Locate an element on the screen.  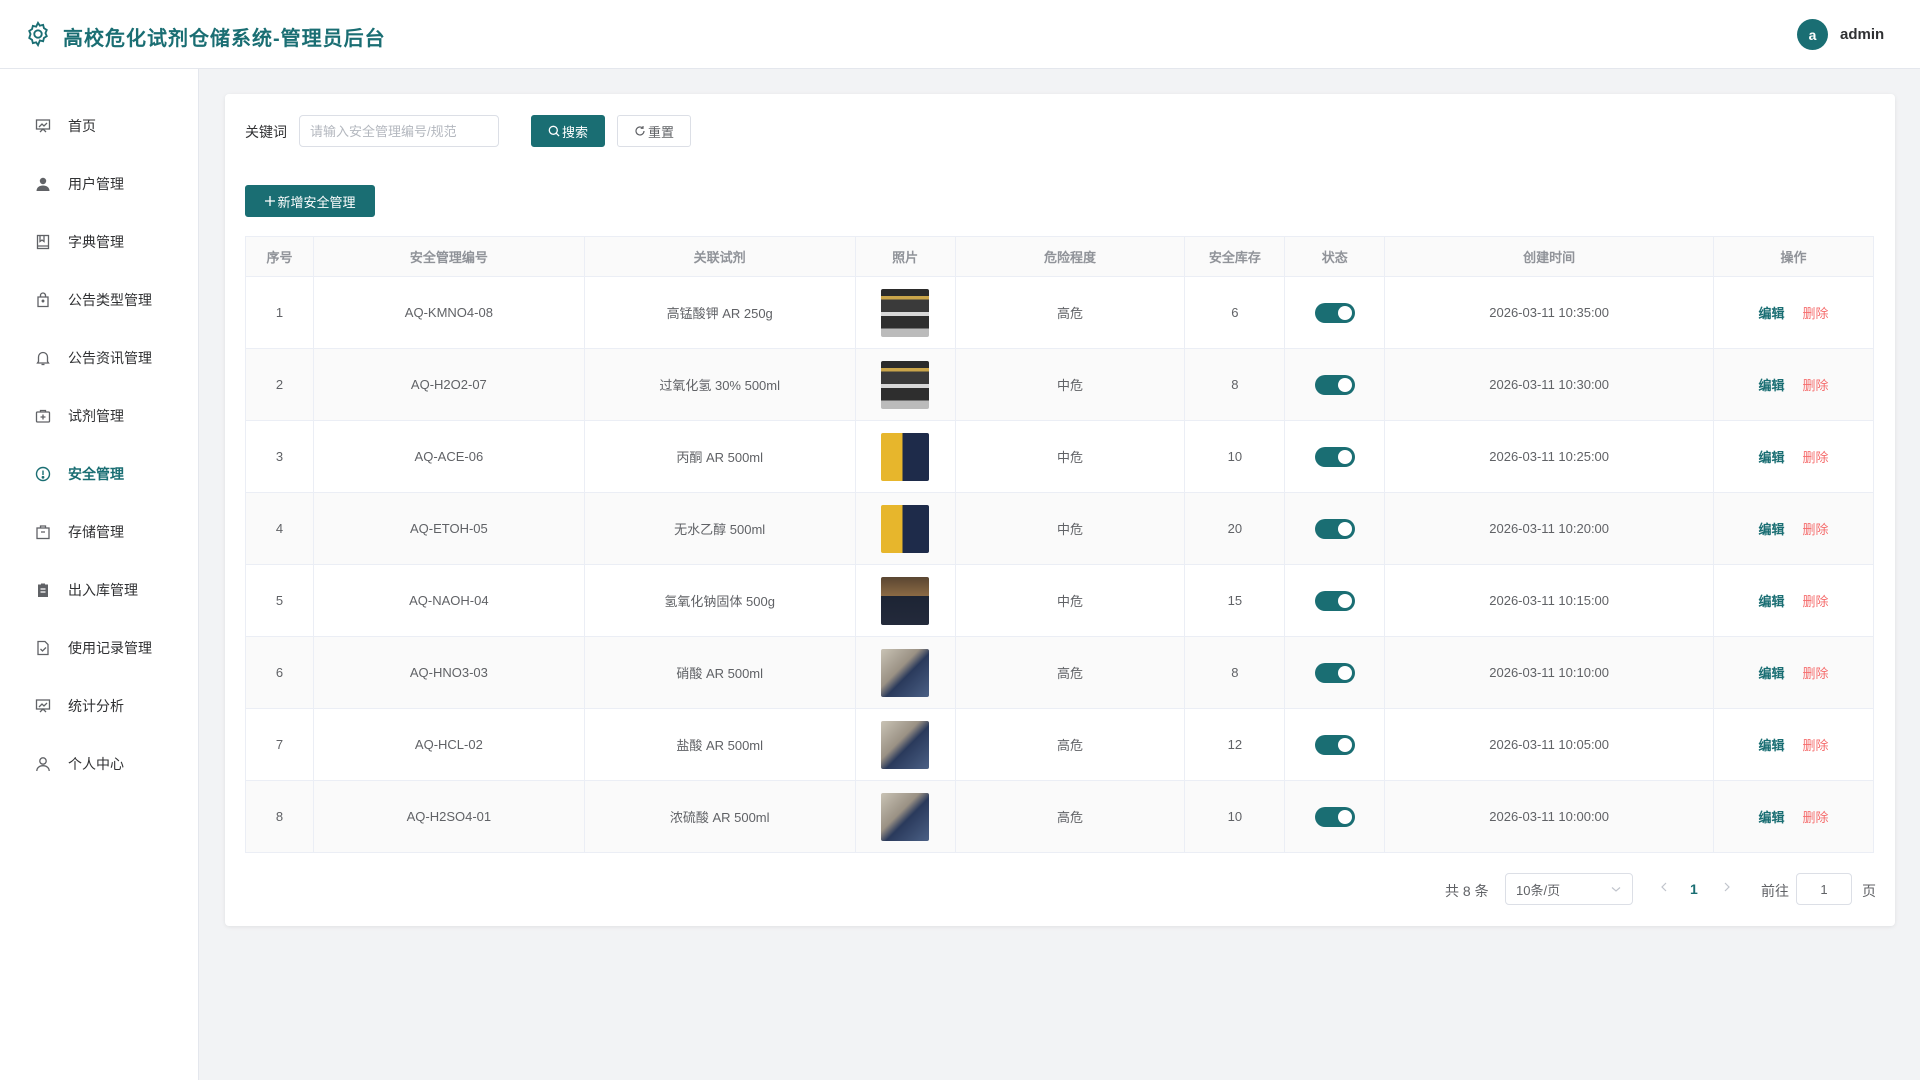
sidebar-item-reagent: 试剂管理 is located at coordinates (99, 416).